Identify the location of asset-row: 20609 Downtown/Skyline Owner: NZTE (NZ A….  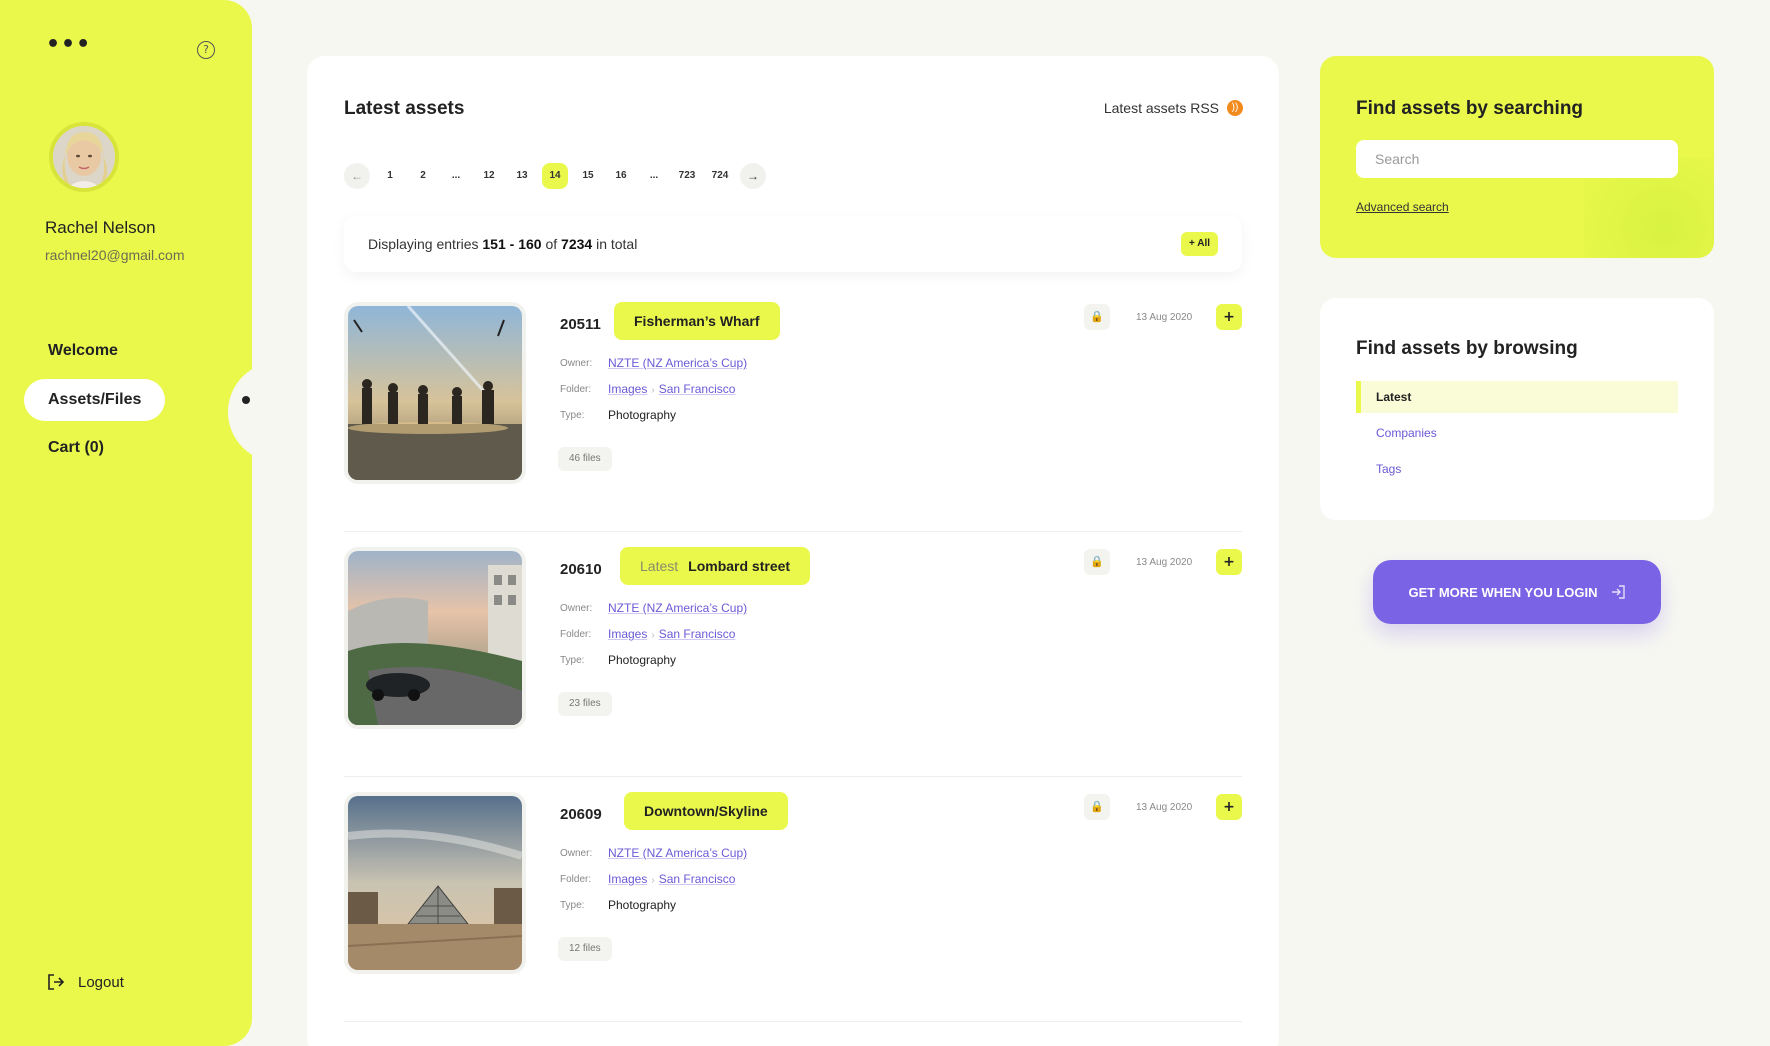
(793, 907).